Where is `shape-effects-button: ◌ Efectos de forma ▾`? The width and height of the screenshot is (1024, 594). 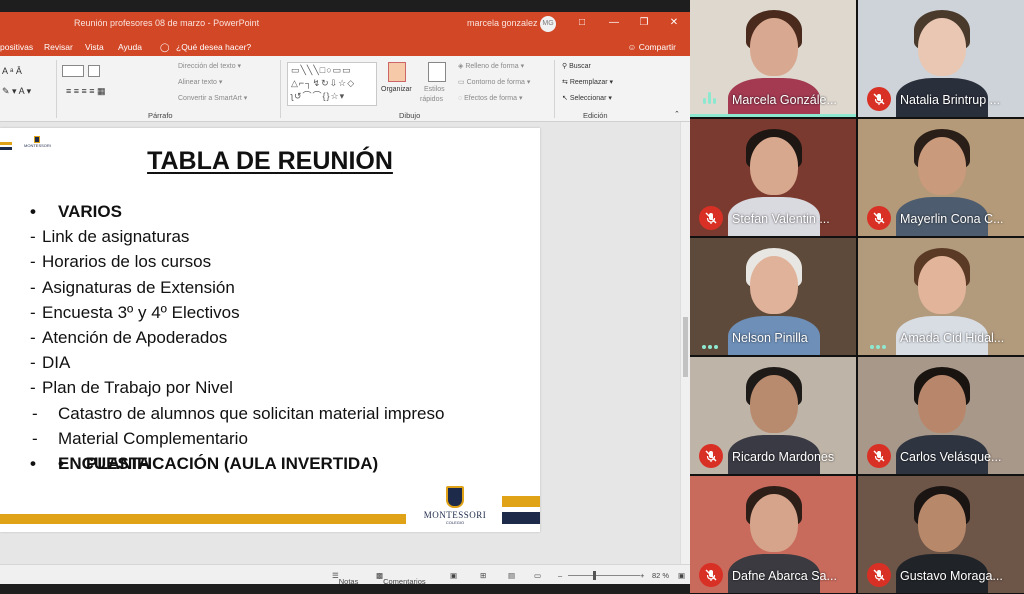 shape-effects-button: ◌ Efectos de forma ▾ is located at coordinates (490, 98).